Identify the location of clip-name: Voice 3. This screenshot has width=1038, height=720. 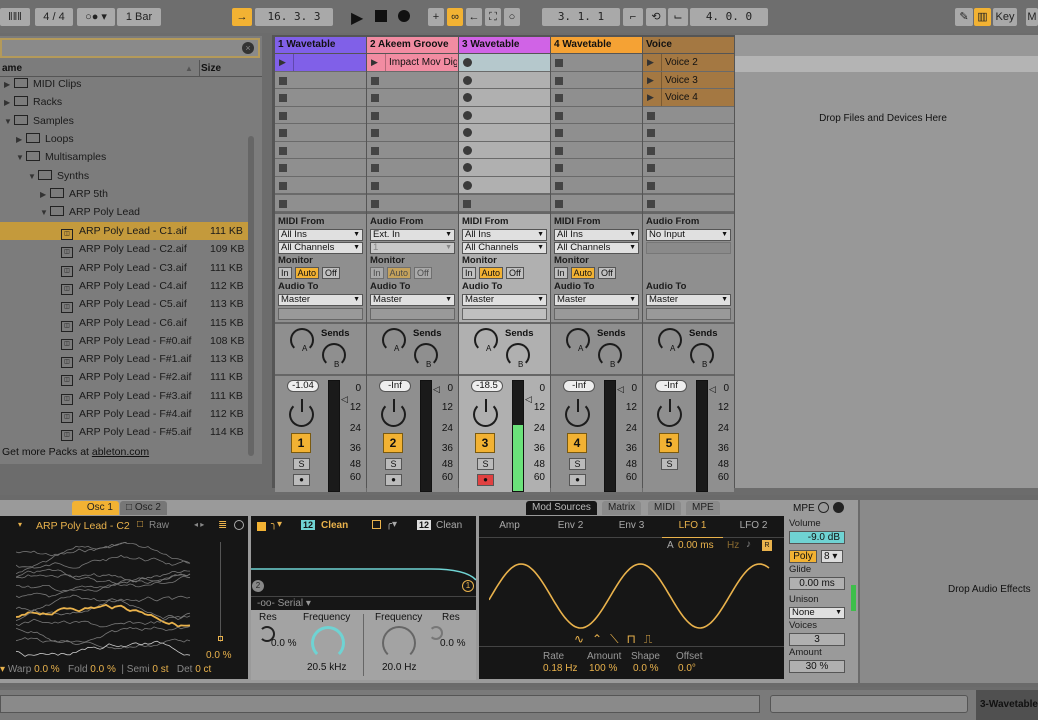
(697, 80).